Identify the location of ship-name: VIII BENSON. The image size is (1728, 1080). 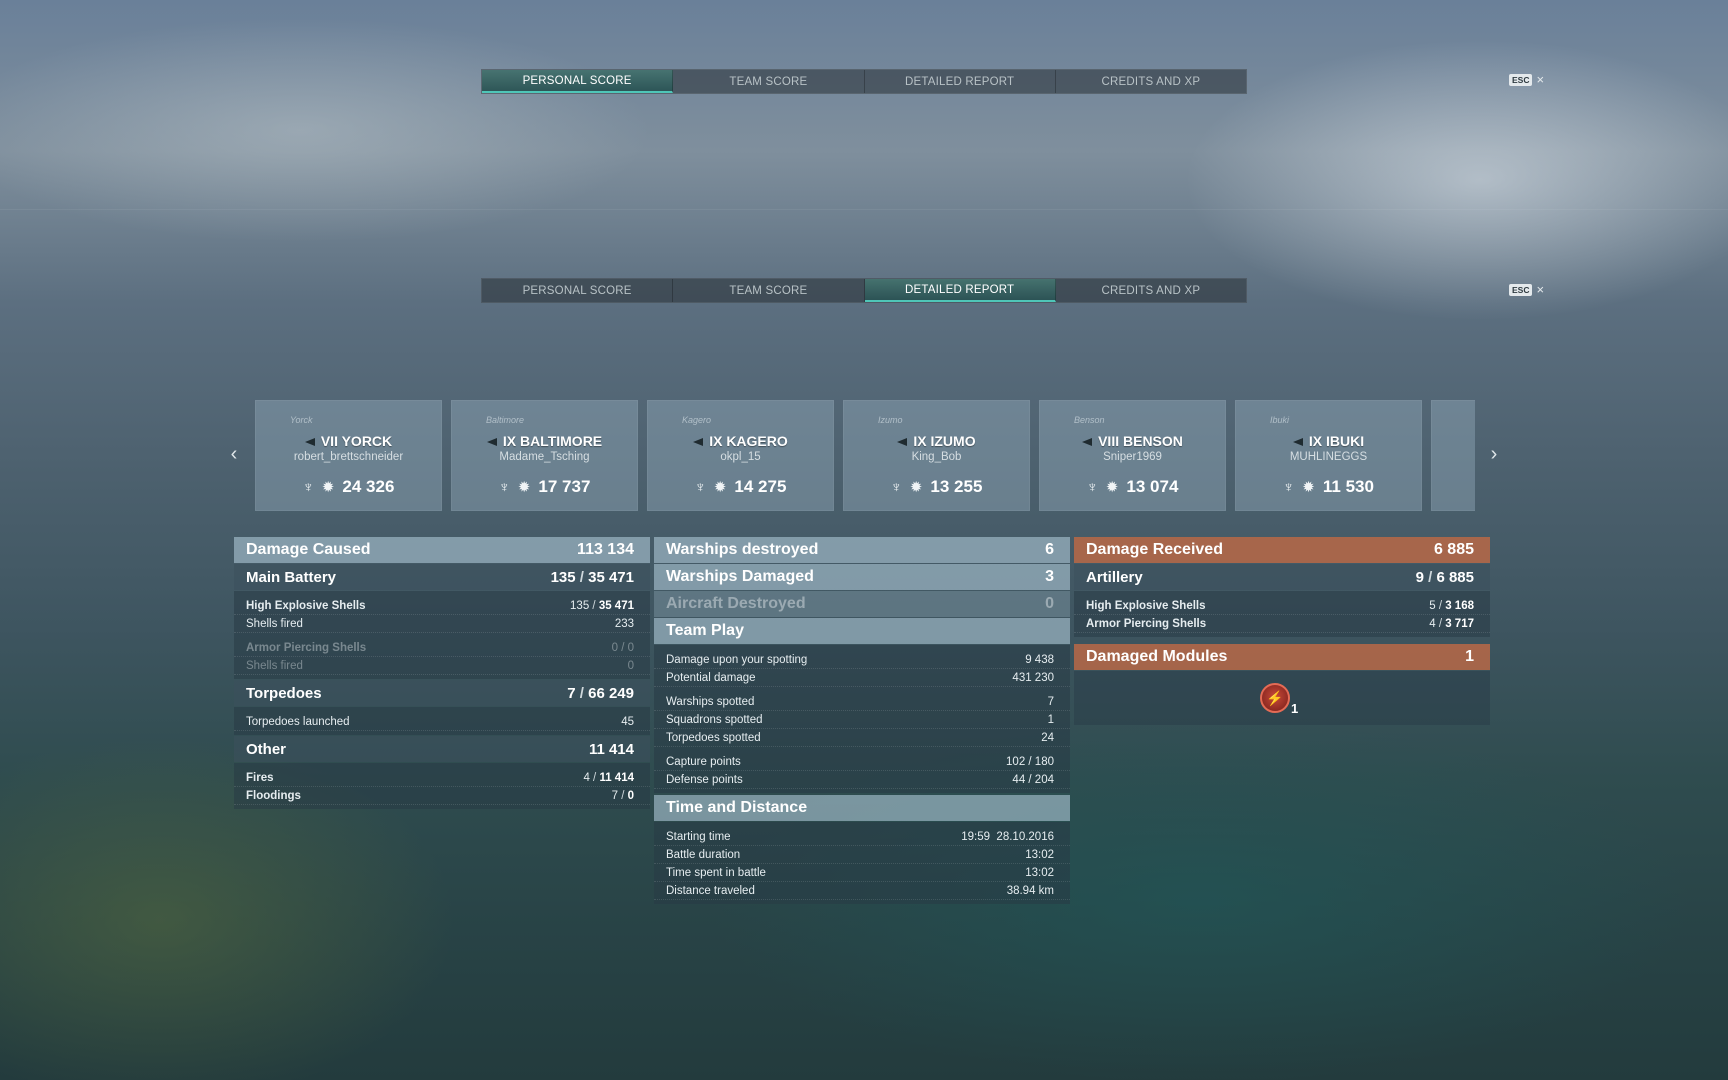
(1132, 441).